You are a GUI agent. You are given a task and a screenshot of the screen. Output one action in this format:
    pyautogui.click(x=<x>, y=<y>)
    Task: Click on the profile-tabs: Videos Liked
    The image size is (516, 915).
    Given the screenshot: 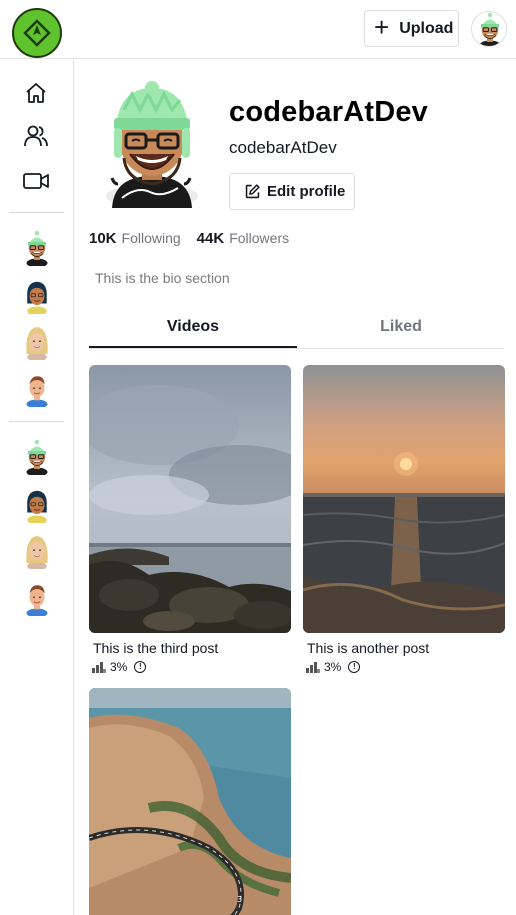 What is the action you would take?
    pyautogui.click(x=296, y=327)
    